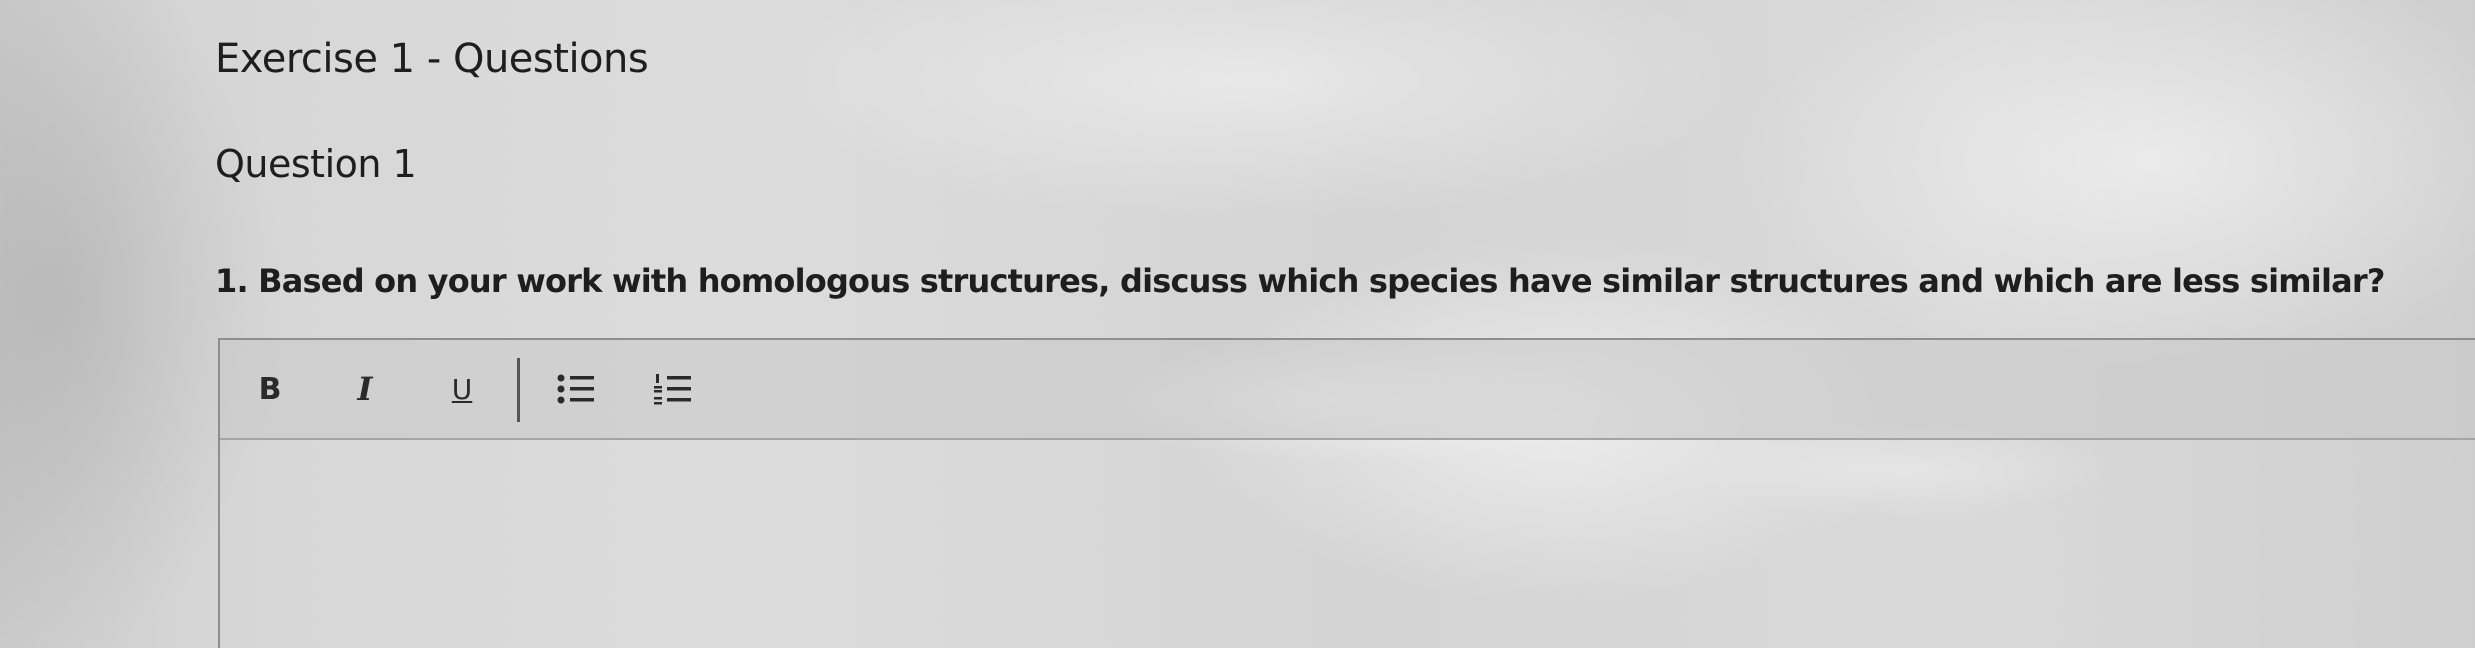 The height and width of the screenshot is (648, 2475). Describe the element at coordinates (365, 389) in the screenshot. I see `italic-button: I` at that location.